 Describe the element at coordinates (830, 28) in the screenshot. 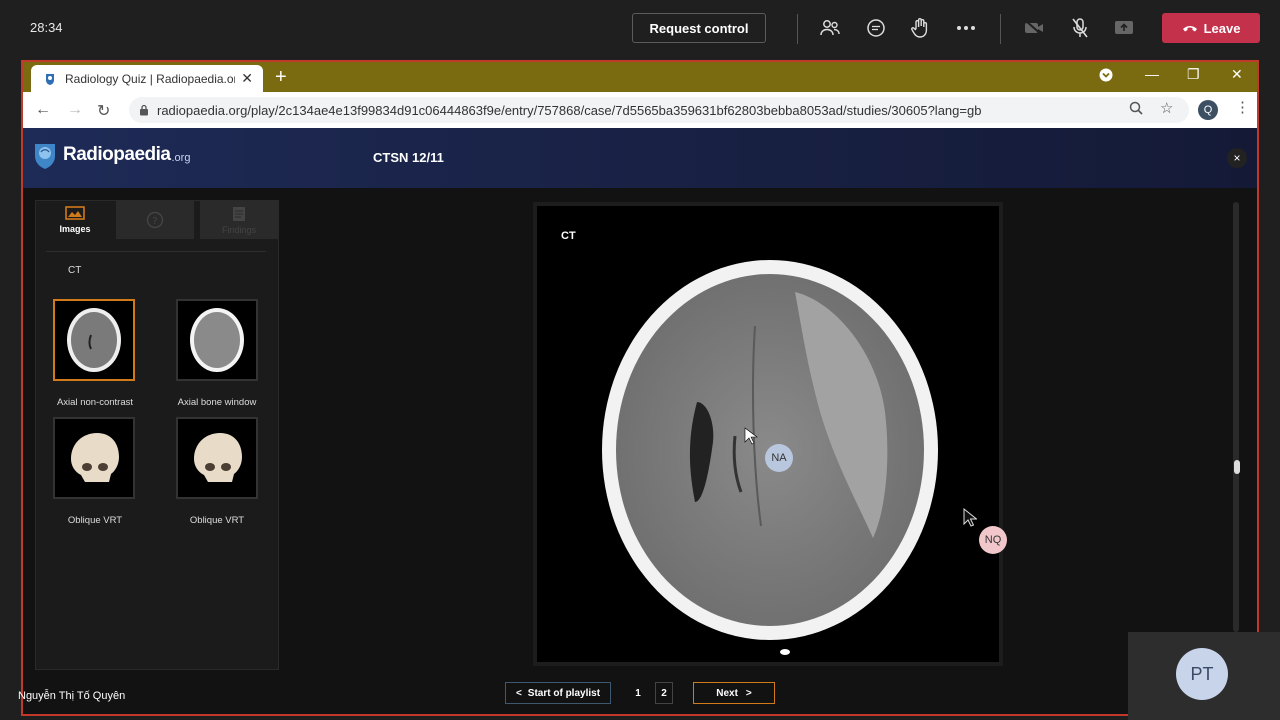

I see `people-icon` at that location.